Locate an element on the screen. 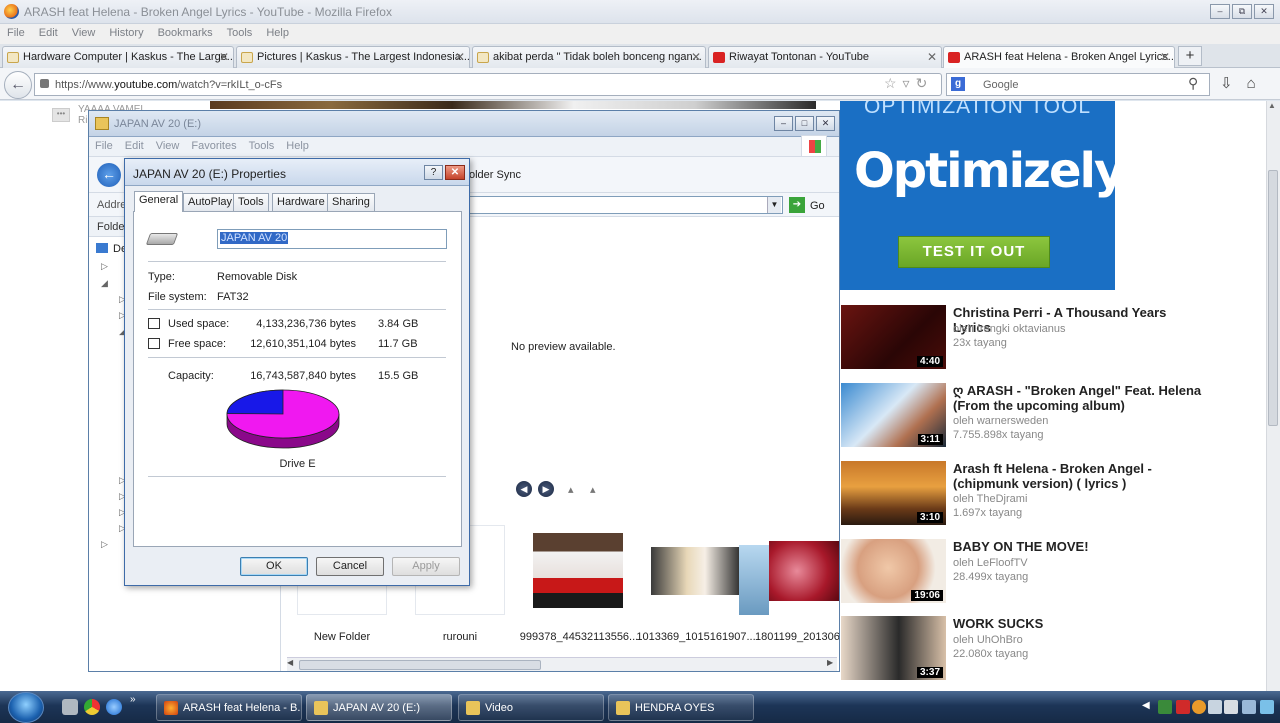 Image resolution: width=1280 pixels, height=723 pixels. video-player-edge is located at coordinates (513, 105).